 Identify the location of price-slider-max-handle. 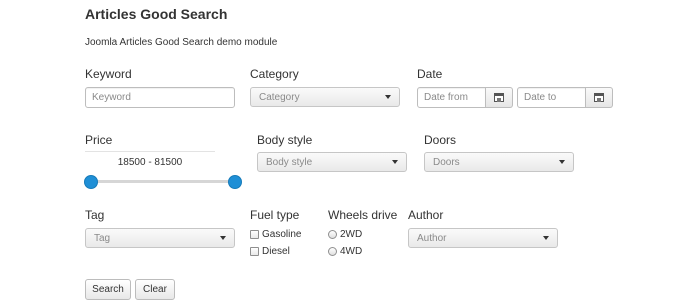
(235, 182).